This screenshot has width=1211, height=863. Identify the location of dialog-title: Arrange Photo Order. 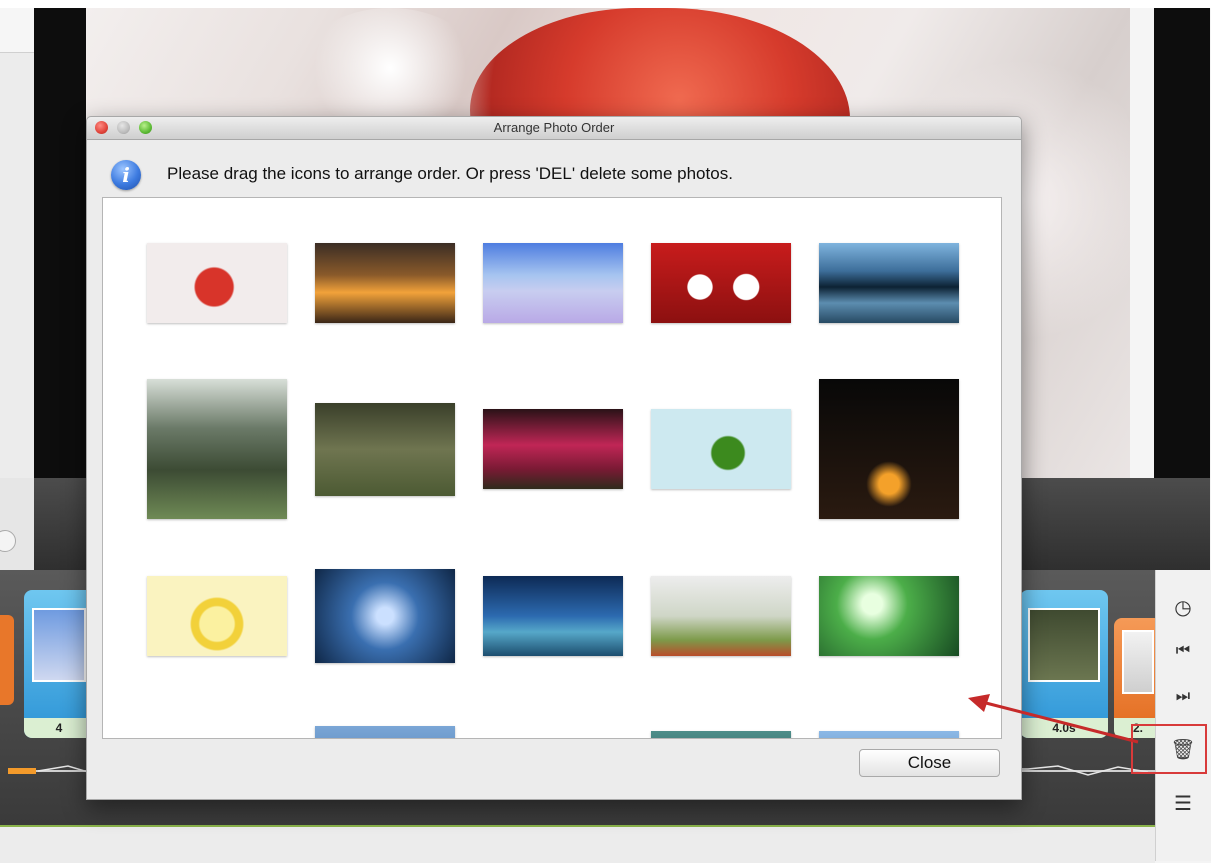
(554, 127).